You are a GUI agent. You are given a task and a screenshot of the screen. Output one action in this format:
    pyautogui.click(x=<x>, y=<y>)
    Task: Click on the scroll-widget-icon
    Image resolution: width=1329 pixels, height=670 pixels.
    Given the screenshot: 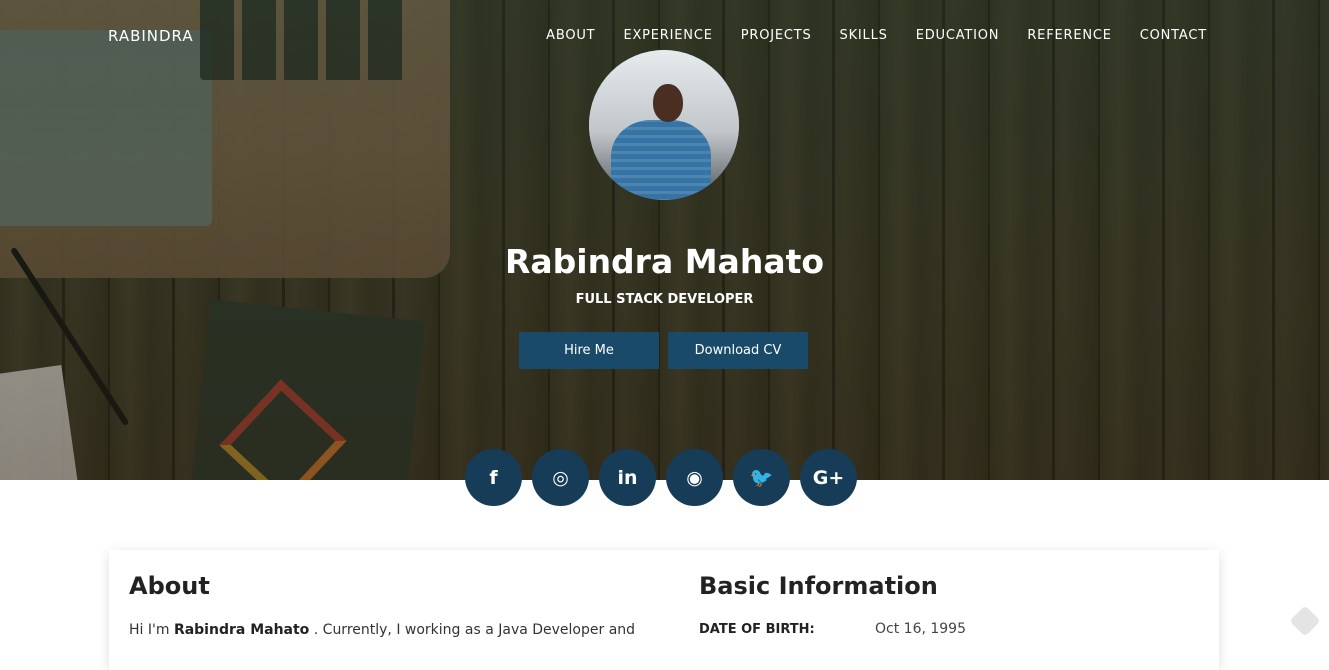 What is the action you would take?
    pyautogui.click(x=1305, y=621)
    